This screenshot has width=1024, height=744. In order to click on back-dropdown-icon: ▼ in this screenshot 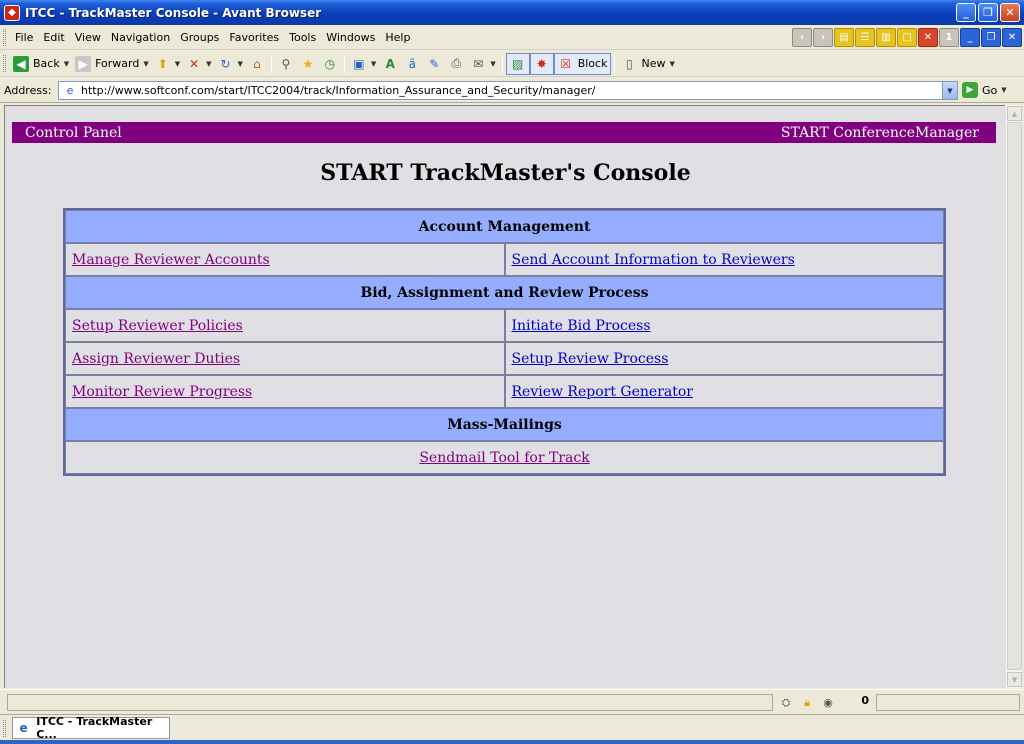, I will do `click(66, 64)`.